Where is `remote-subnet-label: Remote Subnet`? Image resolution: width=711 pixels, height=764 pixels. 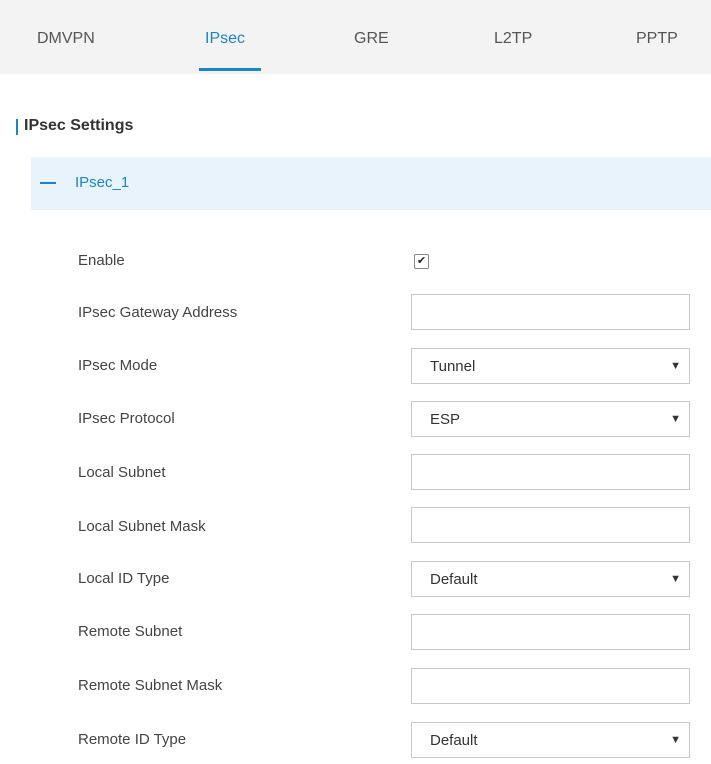
remote-subnet-label: Remote Subnet is located at coordinates (130, 631).